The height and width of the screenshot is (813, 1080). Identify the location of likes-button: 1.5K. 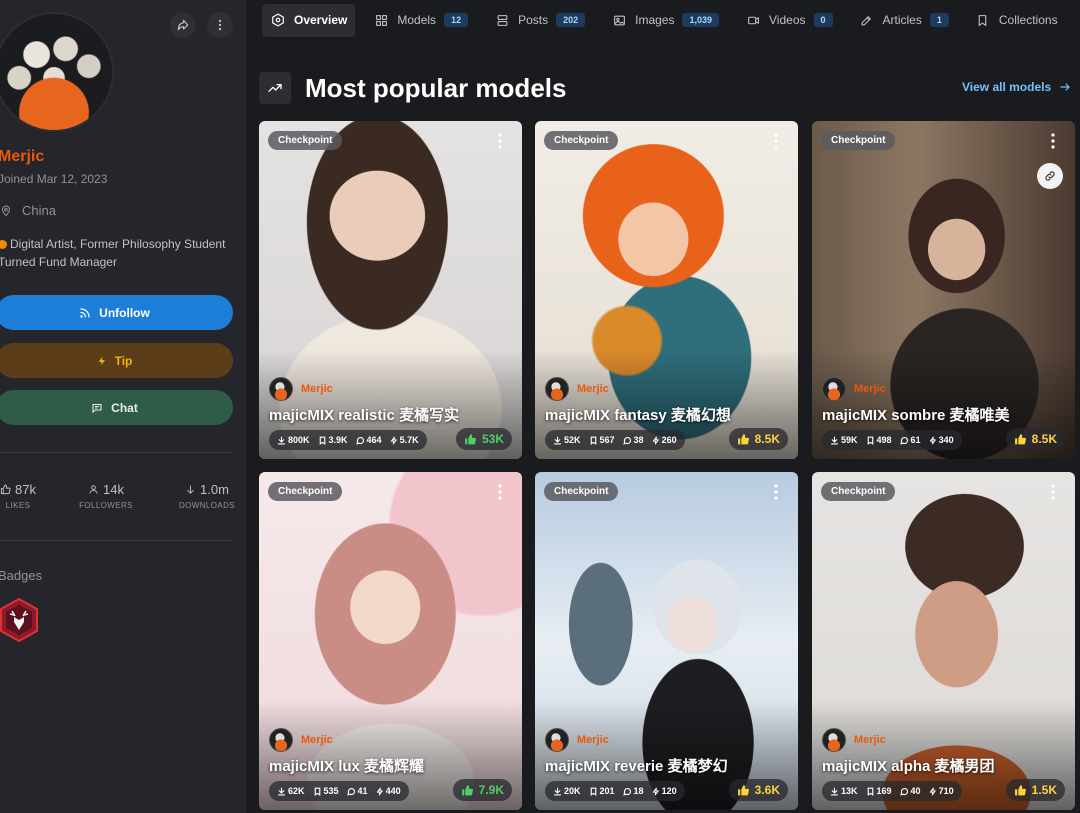
(1035, 790).